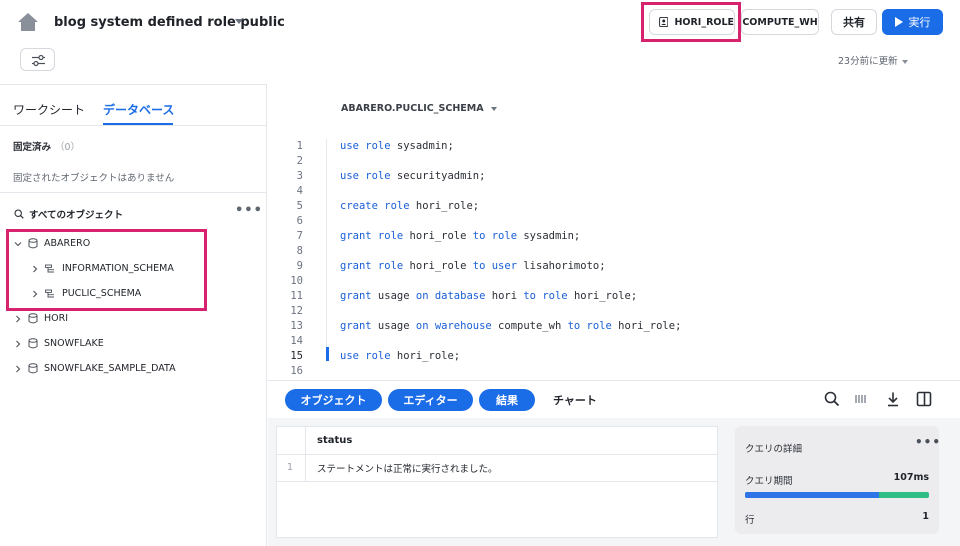 This screenshot has width=960, height=546. What do you see at coordinates (510, 146) in the screenshot?
I see `code-line: use role sysadmin;` at bounding box center [510, 146].